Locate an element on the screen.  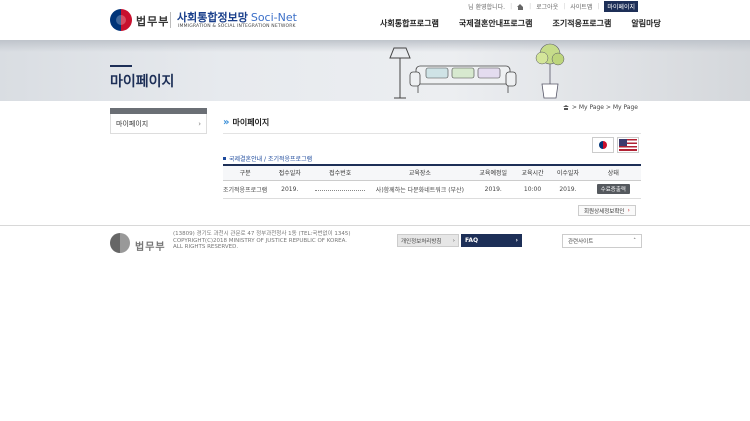
footer-emblem-icon is located at coordinates (120, 243).